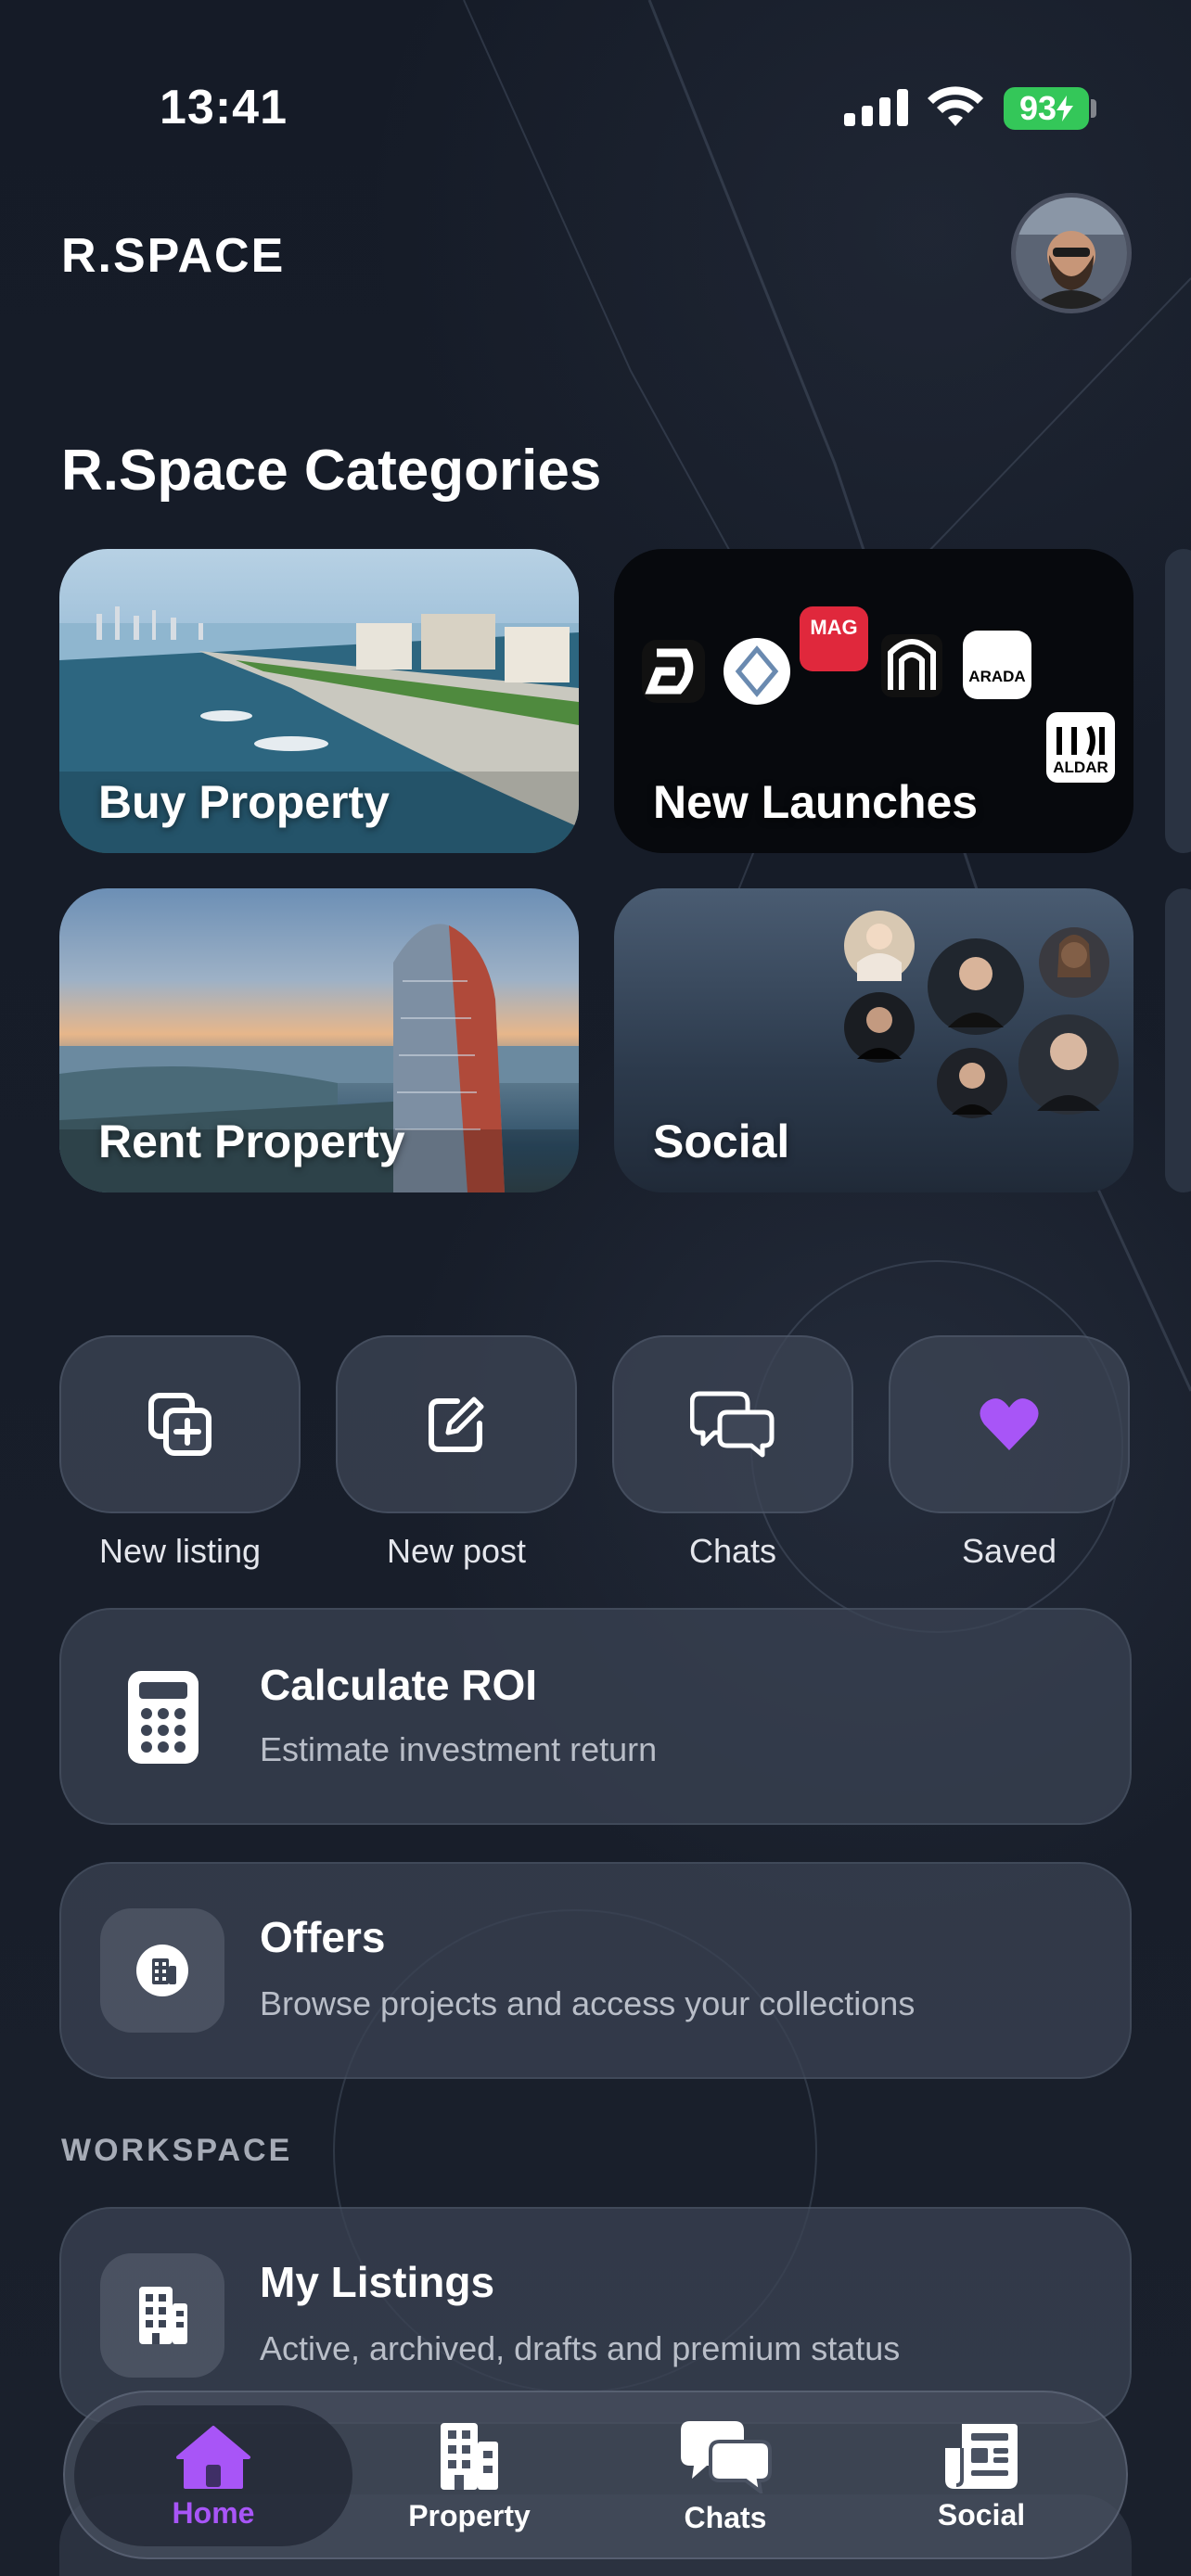 The image size is (1191, 2576). Describe the element at coordinates (816, 802) in the screenshot. I see `category-label: New Launches` at that location.